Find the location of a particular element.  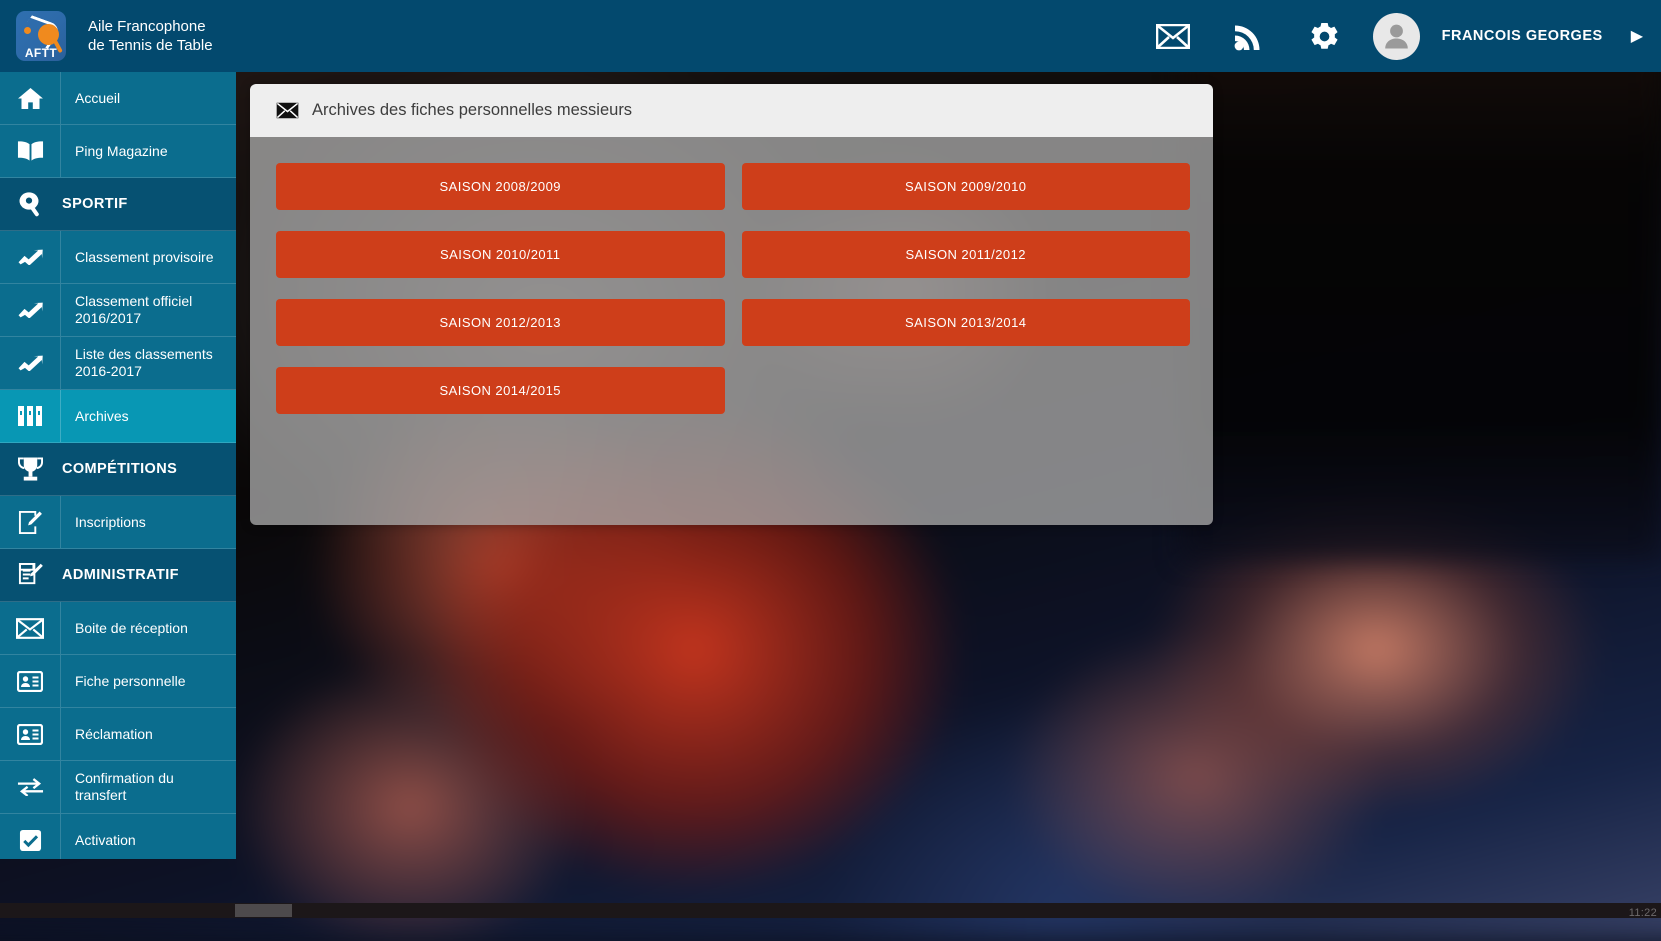

paddle-icon is located at coordinates (30, 204).